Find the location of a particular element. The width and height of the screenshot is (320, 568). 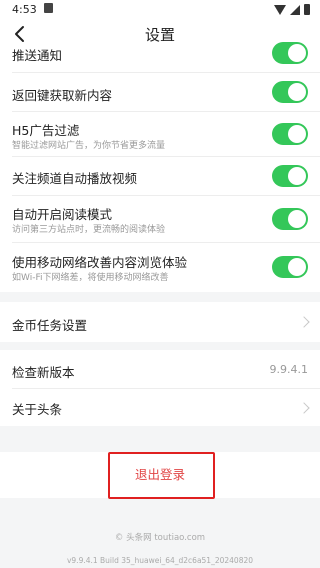

signal-icon is located at coordinates (295, 9).